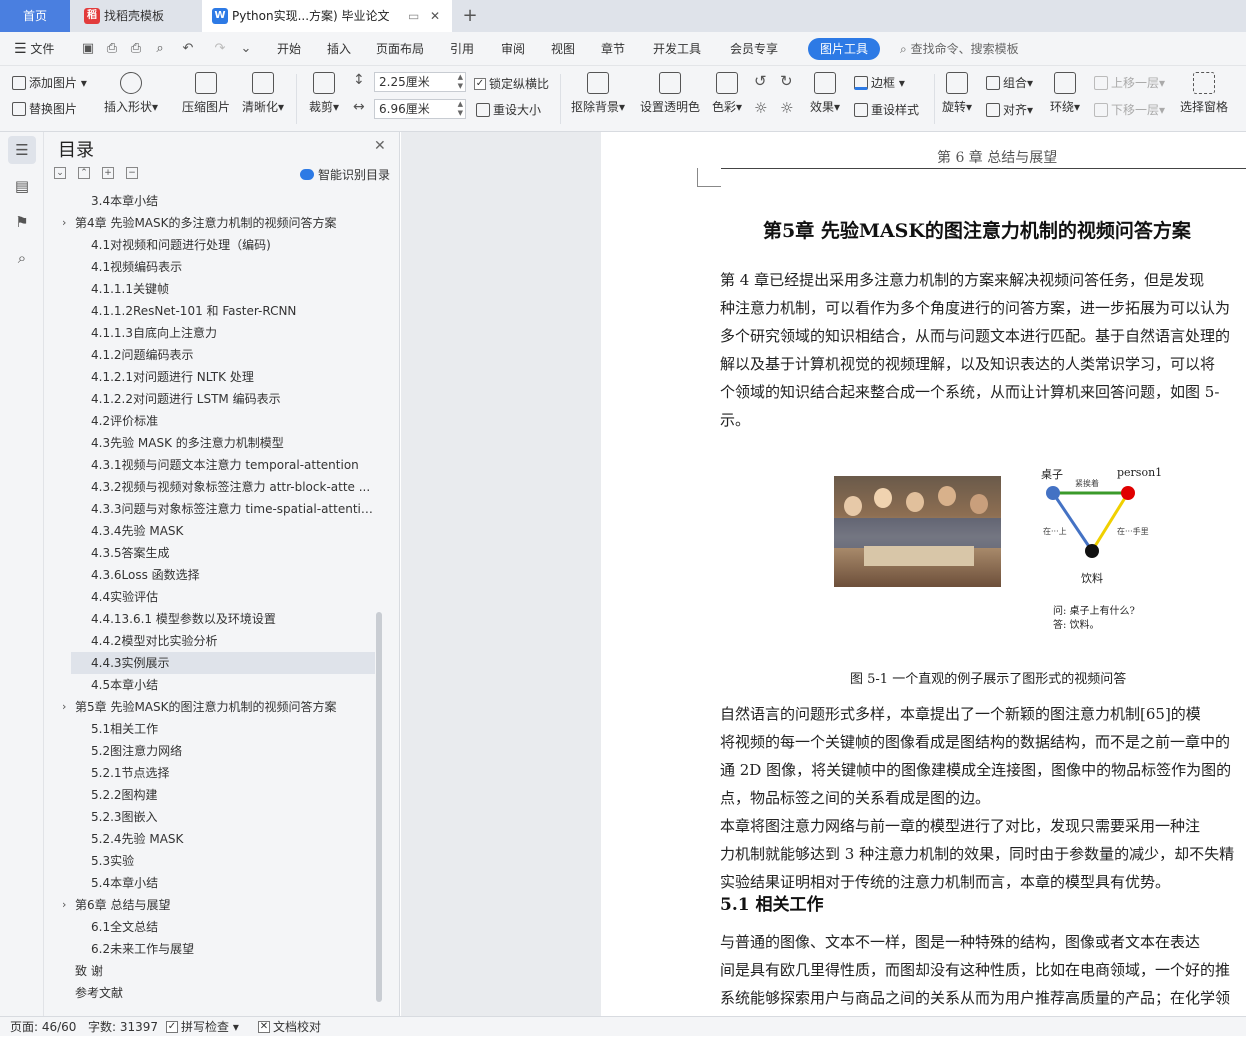  What do you see at coordinates (35, 16) in the screenshot?
I see `tab-home: 首页` at bounding box center [35, 16].